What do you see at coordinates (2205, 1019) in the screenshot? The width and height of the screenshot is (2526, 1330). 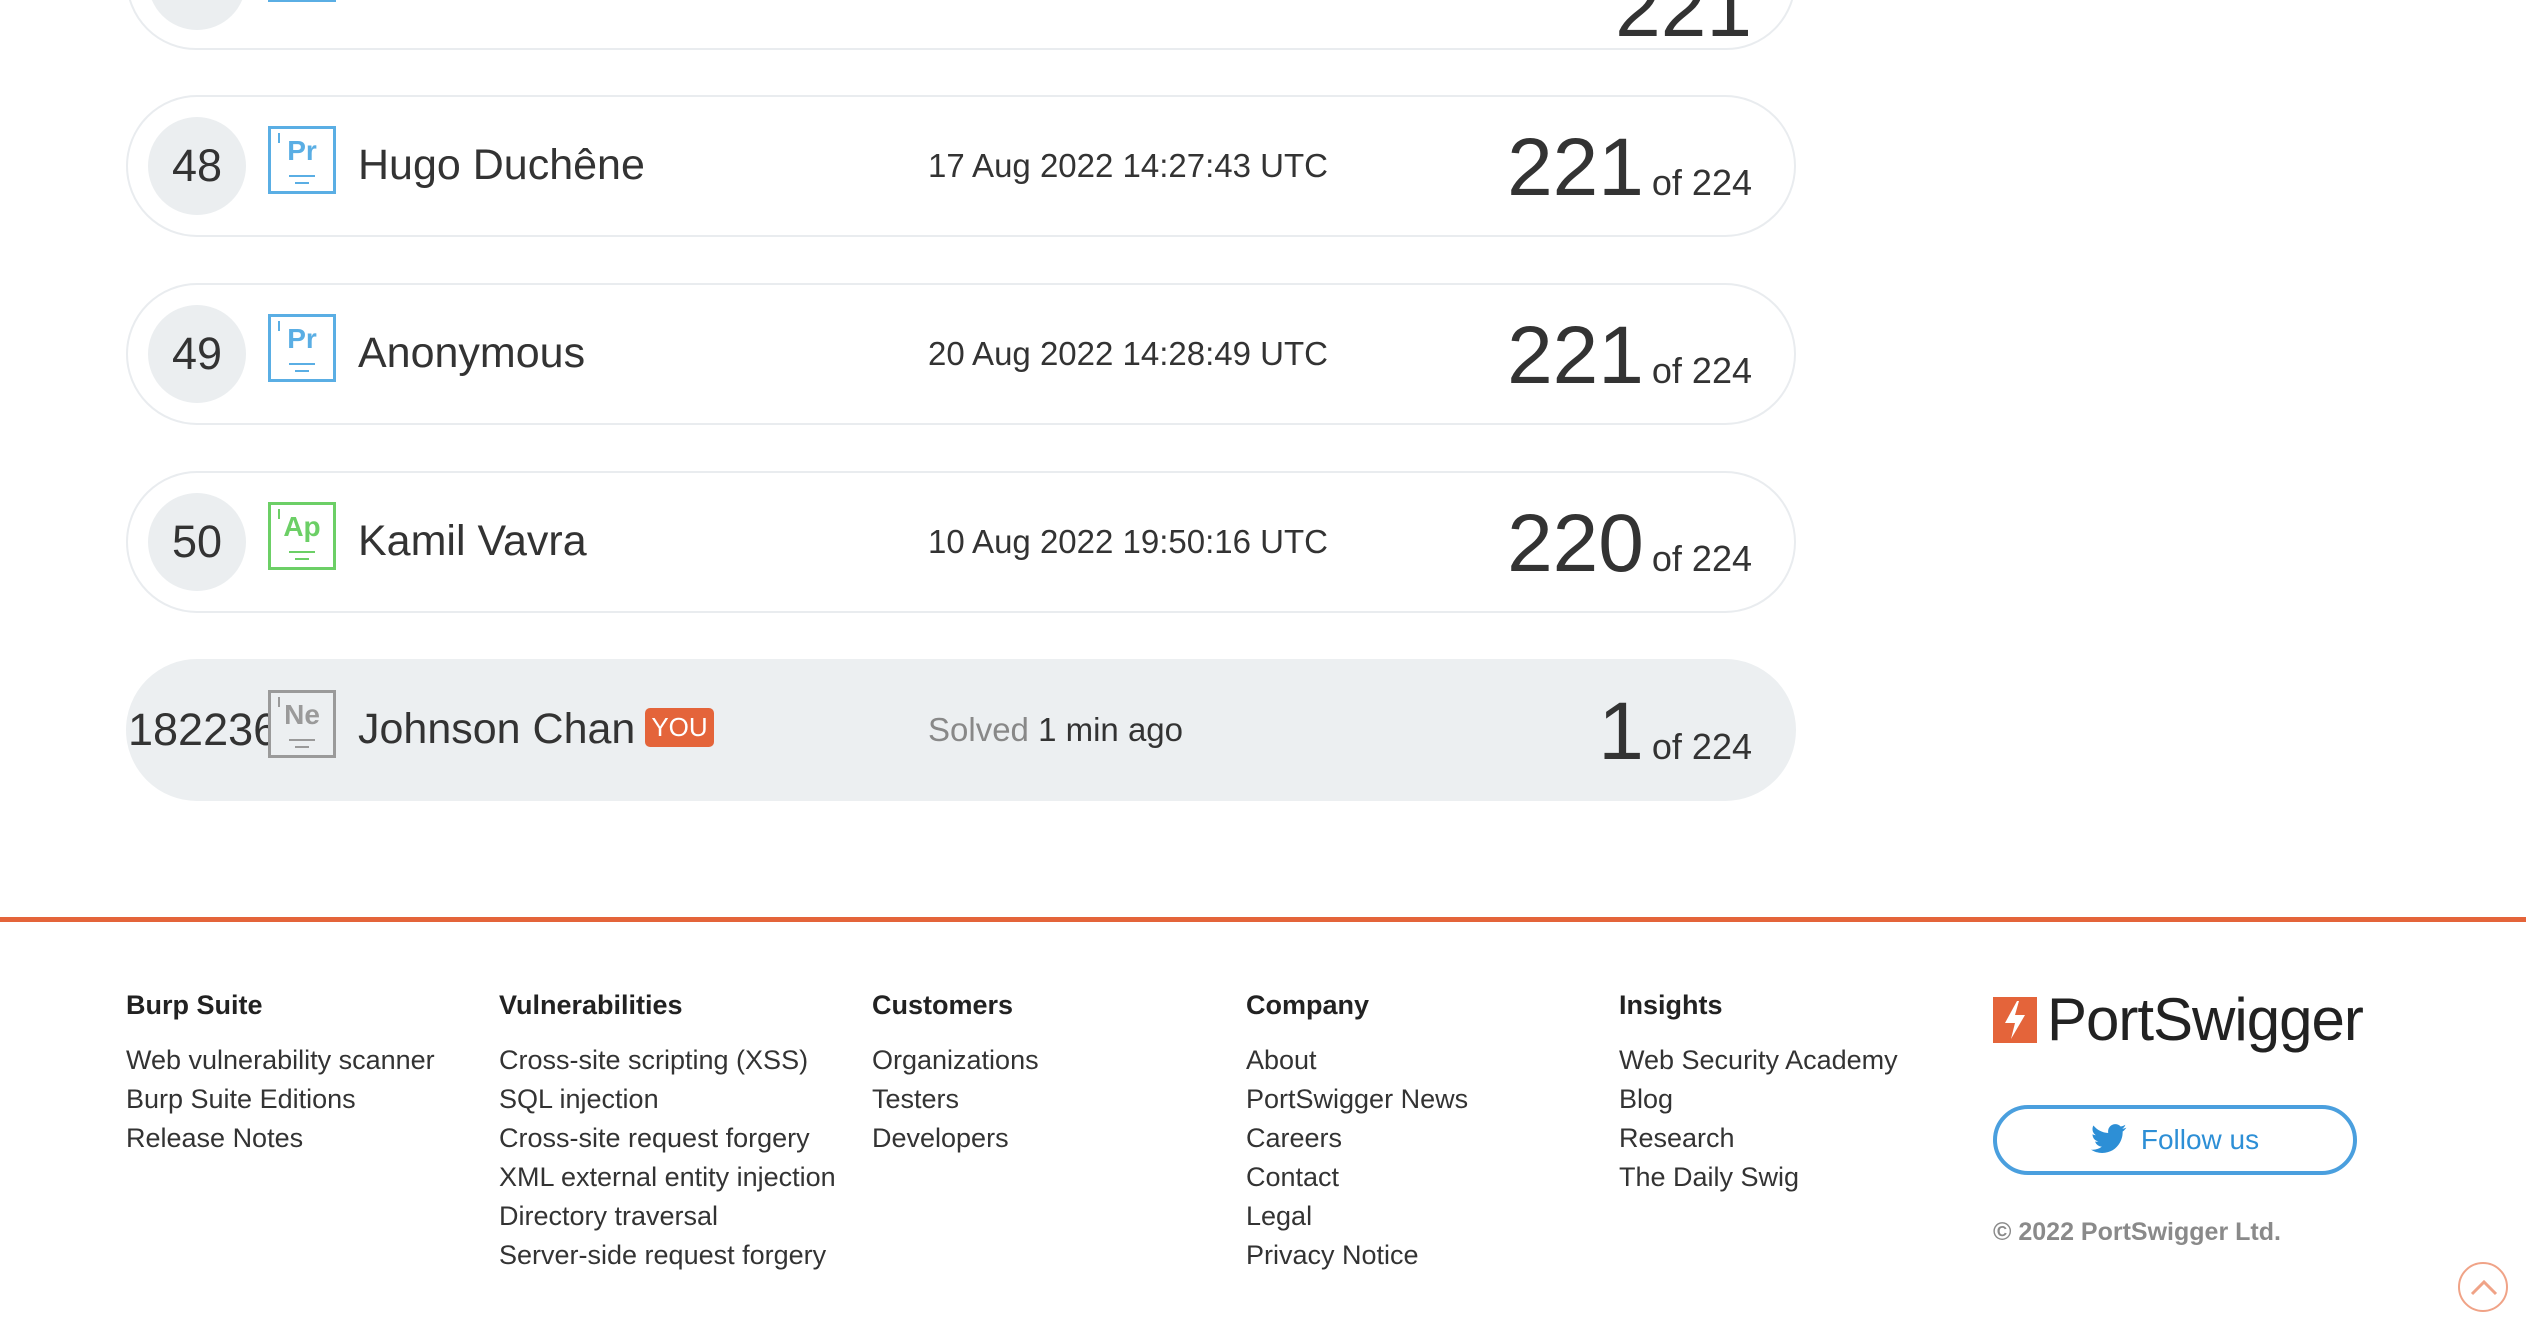 I see `logo-text: PortSwigger` at bounding box center [2205, 1019].